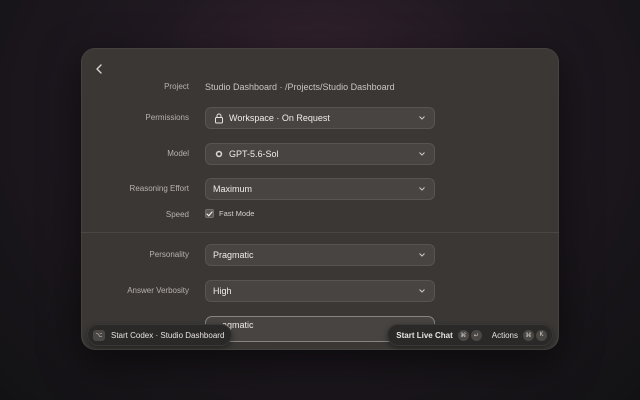  What do you see at coordinates (237, 213) in the screenshot?
I see `fast-mode-label: Fast Mode` at bounding box center [237, 213].